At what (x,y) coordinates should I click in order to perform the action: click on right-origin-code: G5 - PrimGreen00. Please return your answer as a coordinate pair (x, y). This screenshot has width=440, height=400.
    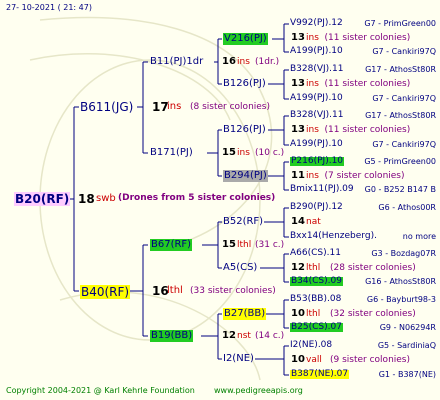
    Looking at the image, I should click on (400, 161).